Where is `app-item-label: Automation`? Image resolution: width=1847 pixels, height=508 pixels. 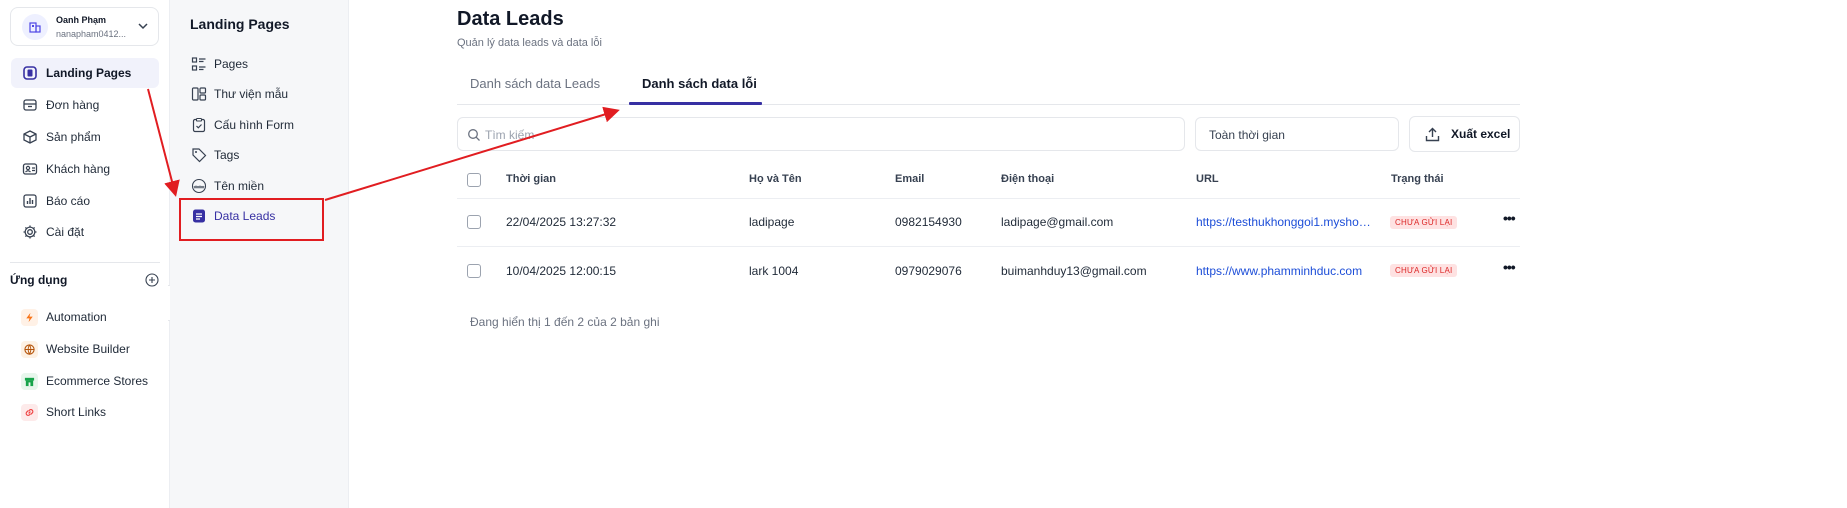 app-item-label: Automation is located at coordinates (76, 317).